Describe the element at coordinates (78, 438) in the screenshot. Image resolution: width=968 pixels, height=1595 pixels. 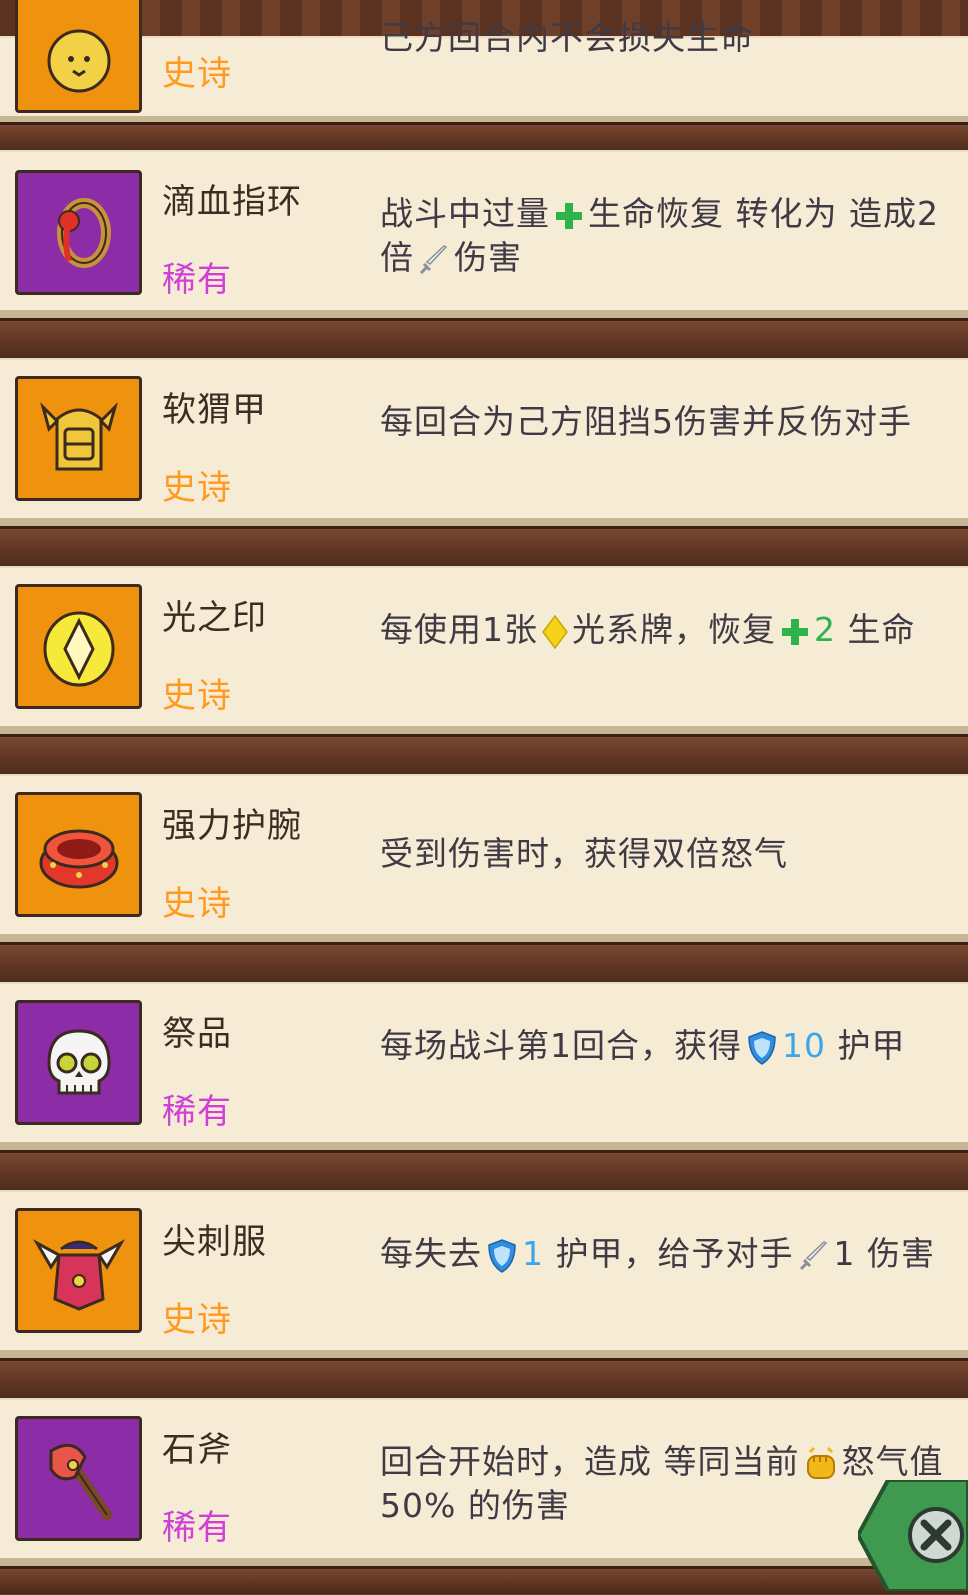
I see `helmet-icon` at that location.